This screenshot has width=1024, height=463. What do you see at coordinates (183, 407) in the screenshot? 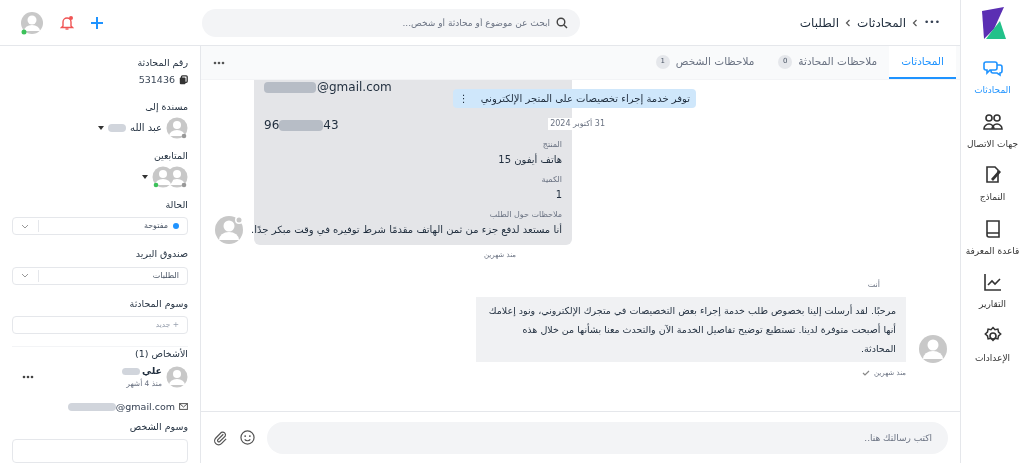
I see `mail-icon` at bounding box center [183, 407].